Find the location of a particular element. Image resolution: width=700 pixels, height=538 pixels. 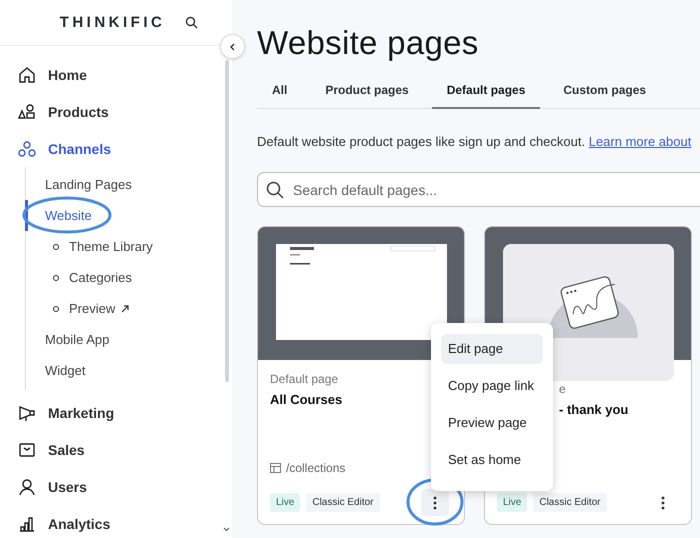

nav-item: Products is located at coordinates (116, 111).